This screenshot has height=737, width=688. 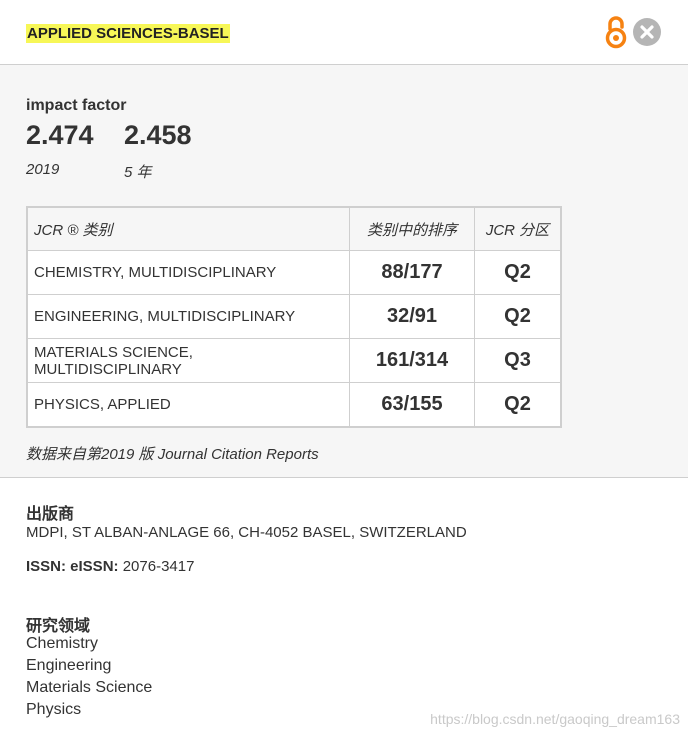 I want to click on issn-label: ISSN: eISSN:, so click(x=72, y=566).